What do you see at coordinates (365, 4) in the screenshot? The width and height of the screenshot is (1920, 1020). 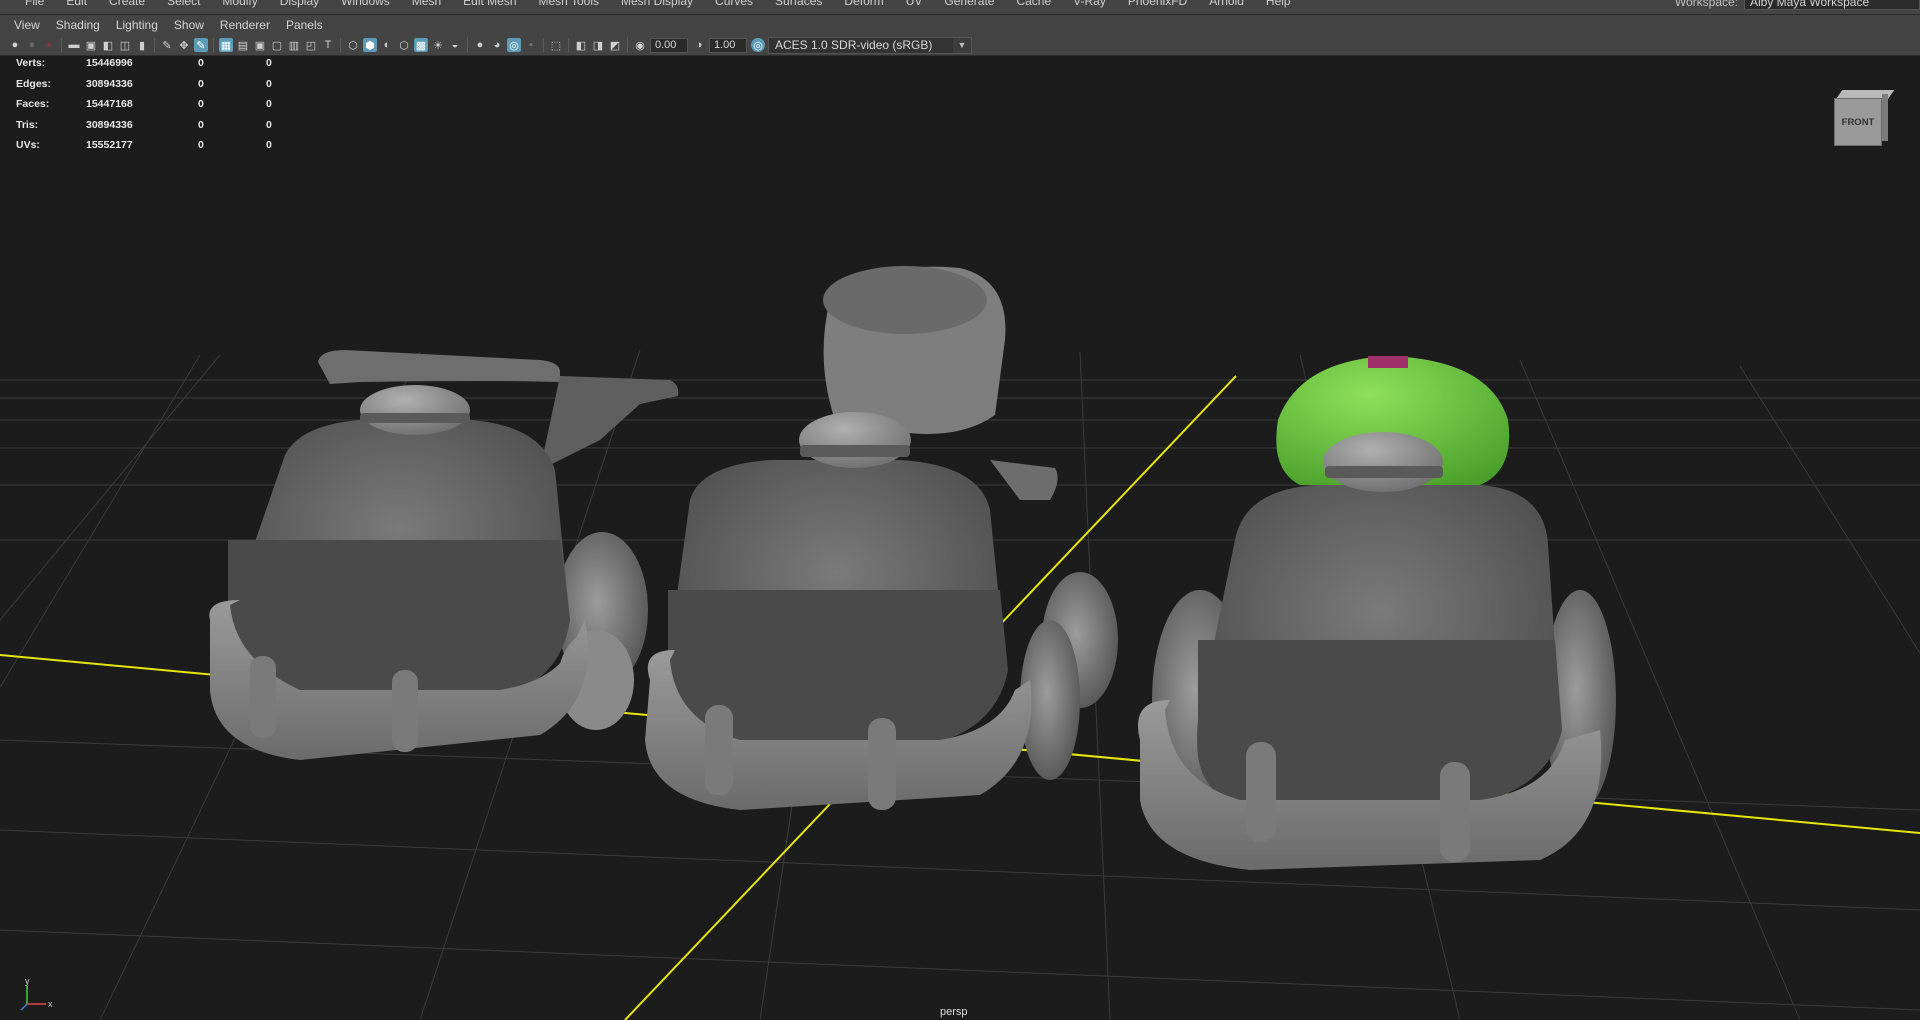 I see `main-menu-windows: Windows` at bounding box center [365, 4].